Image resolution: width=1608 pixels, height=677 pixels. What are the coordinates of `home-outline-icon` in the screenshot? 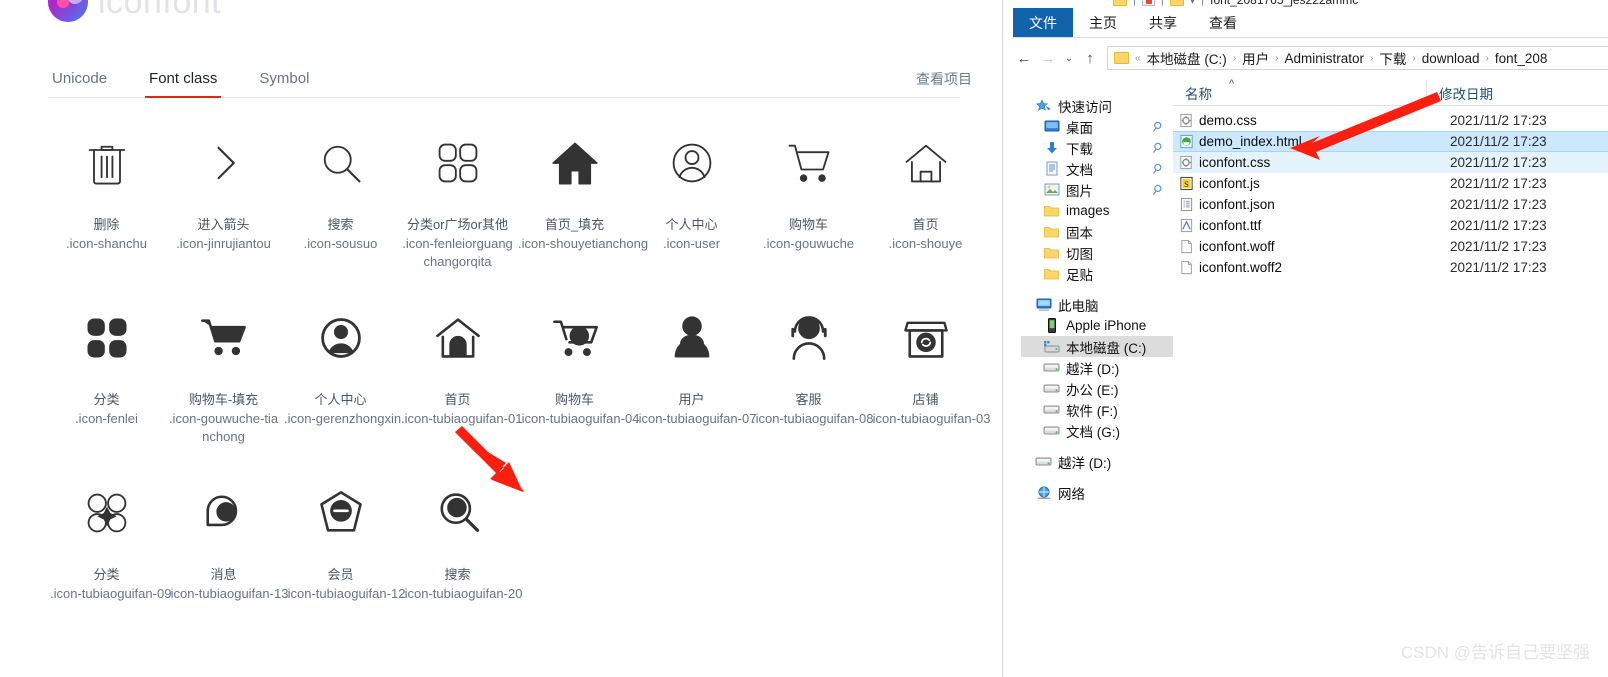 It's located at (926, 163).